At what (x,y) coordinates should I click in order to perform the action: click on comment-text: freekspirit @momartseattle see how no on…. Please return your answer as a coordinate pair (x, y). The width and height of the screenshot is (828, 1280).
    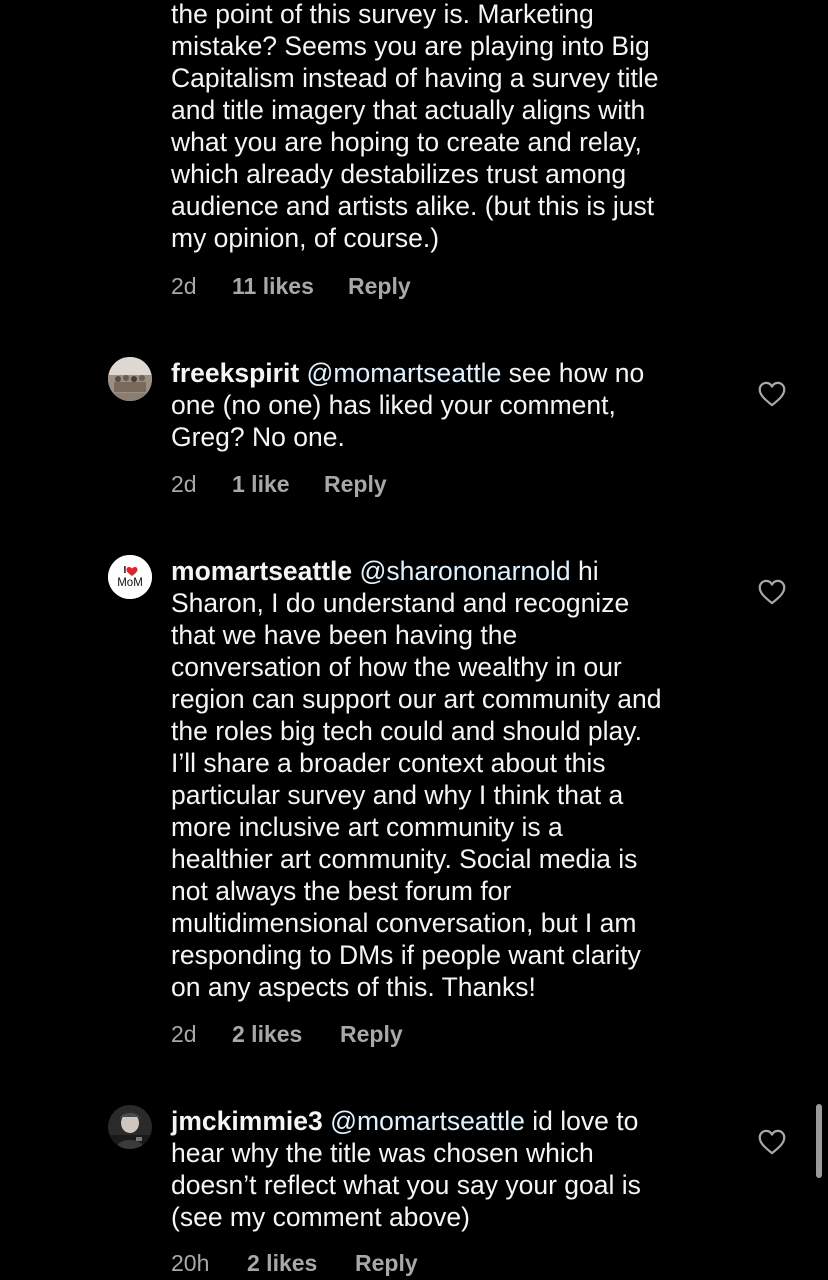
    Looking at the image, I should click on (451, 405).